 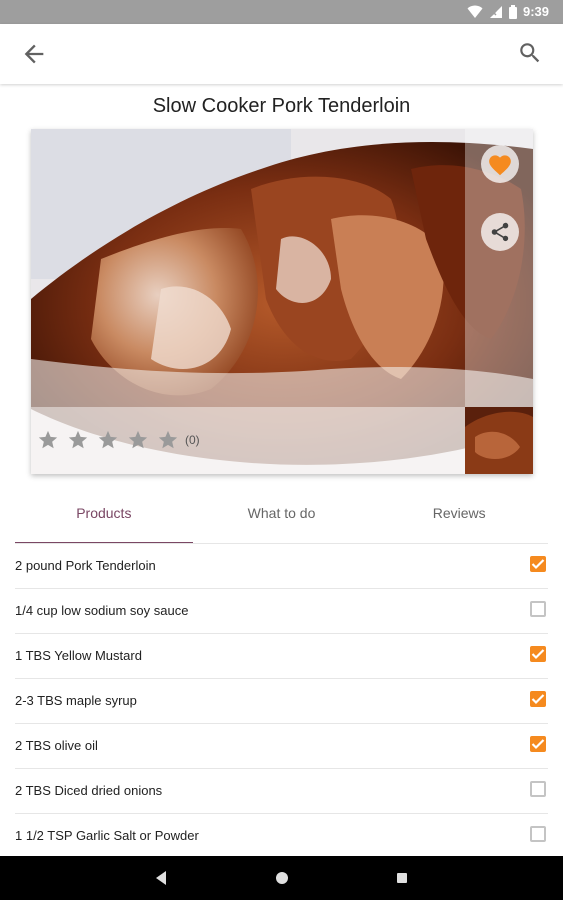 What do you see at coordinates (102, 610) in the screenshot?
I see `ingredient-label: 1/4 cup low sodium soy sauce` at bounding box center [102, 610].